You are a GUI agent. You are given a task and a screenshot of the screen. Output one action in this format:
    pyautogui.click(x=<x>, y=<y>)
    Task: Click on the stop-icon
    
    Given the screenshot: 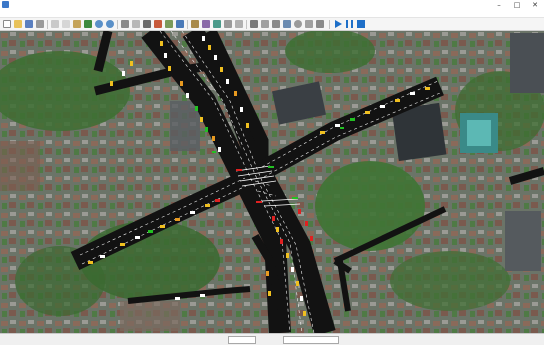 What is the action you would take?
    pyautogui.click(x=361, y=24)
    